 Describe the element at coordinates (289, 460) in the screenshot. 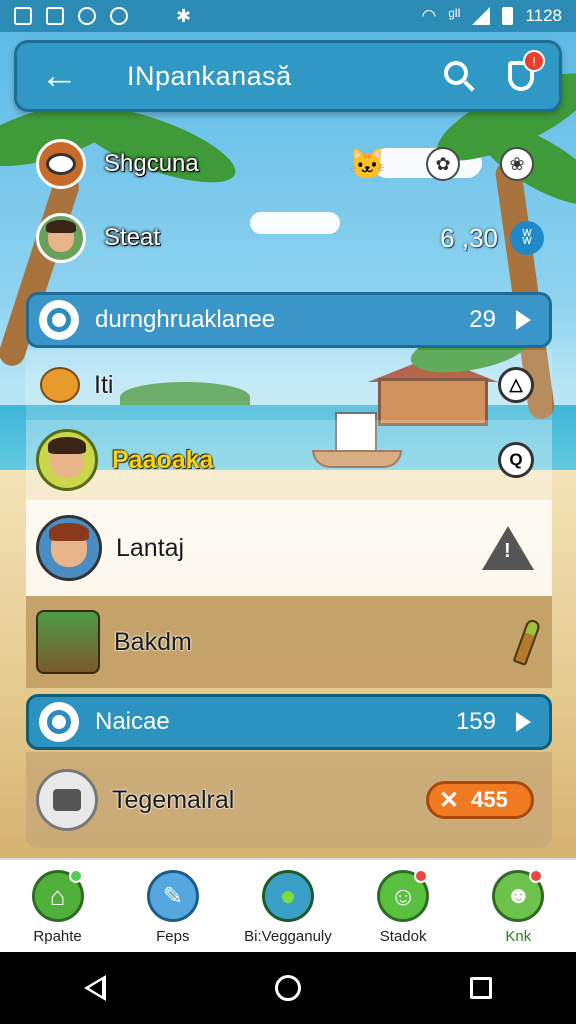

I see `list-item: Paaoaka Q` at that location.